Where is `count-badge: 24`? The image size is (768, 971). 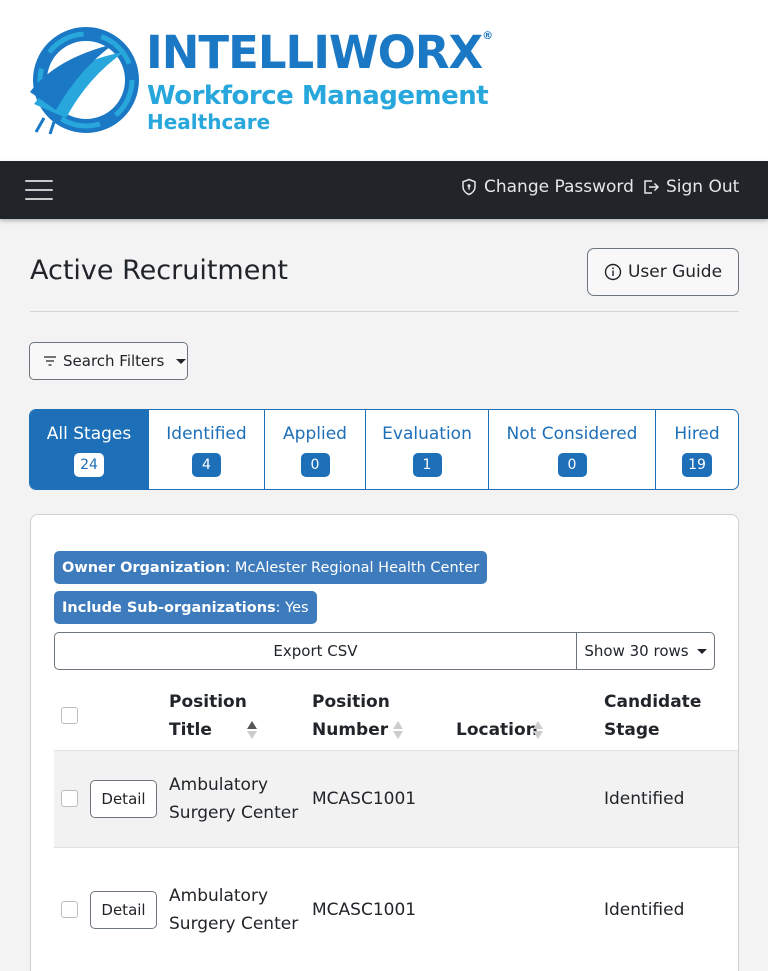
count-badge: 24 is located at coordinates (89, 465).